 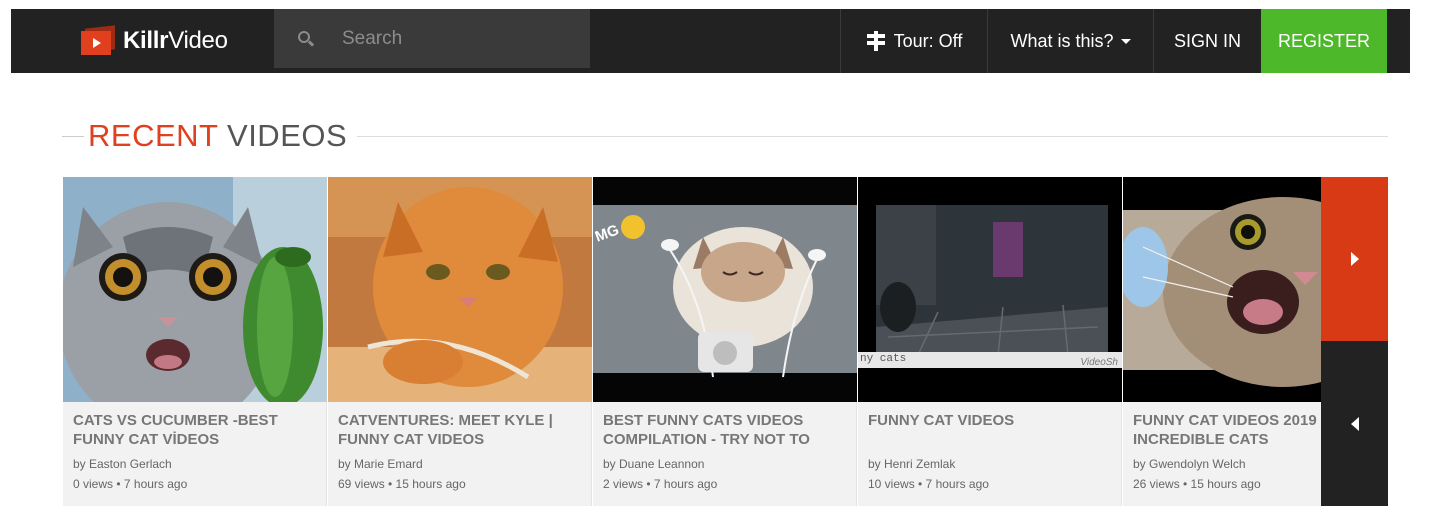 What do you see at coordinates (402, 484) in the screenshot?
I see `video-stats: 69 views • 15 hours ago` at bounding box center [402, 484].